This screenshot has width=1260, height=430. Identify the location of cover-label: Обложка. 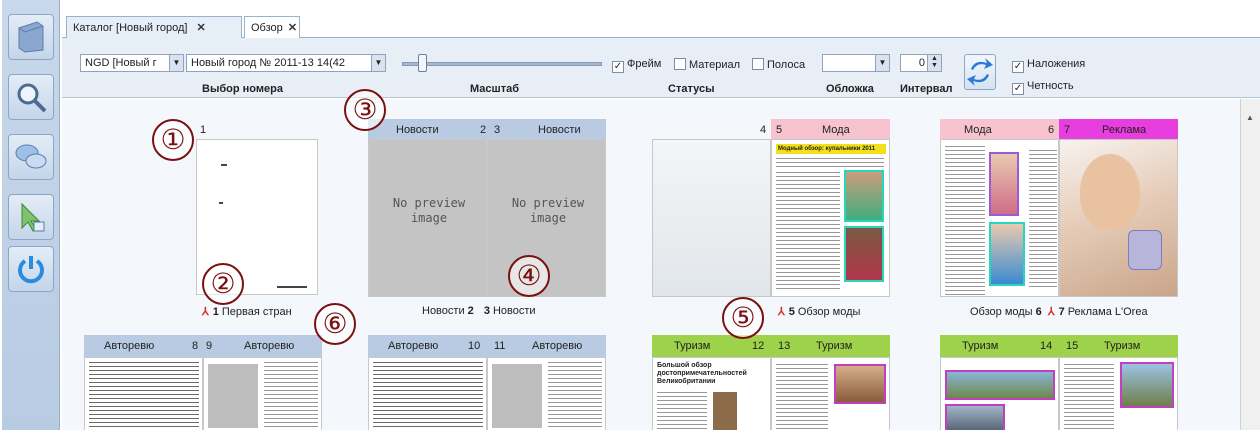
(850, 89).